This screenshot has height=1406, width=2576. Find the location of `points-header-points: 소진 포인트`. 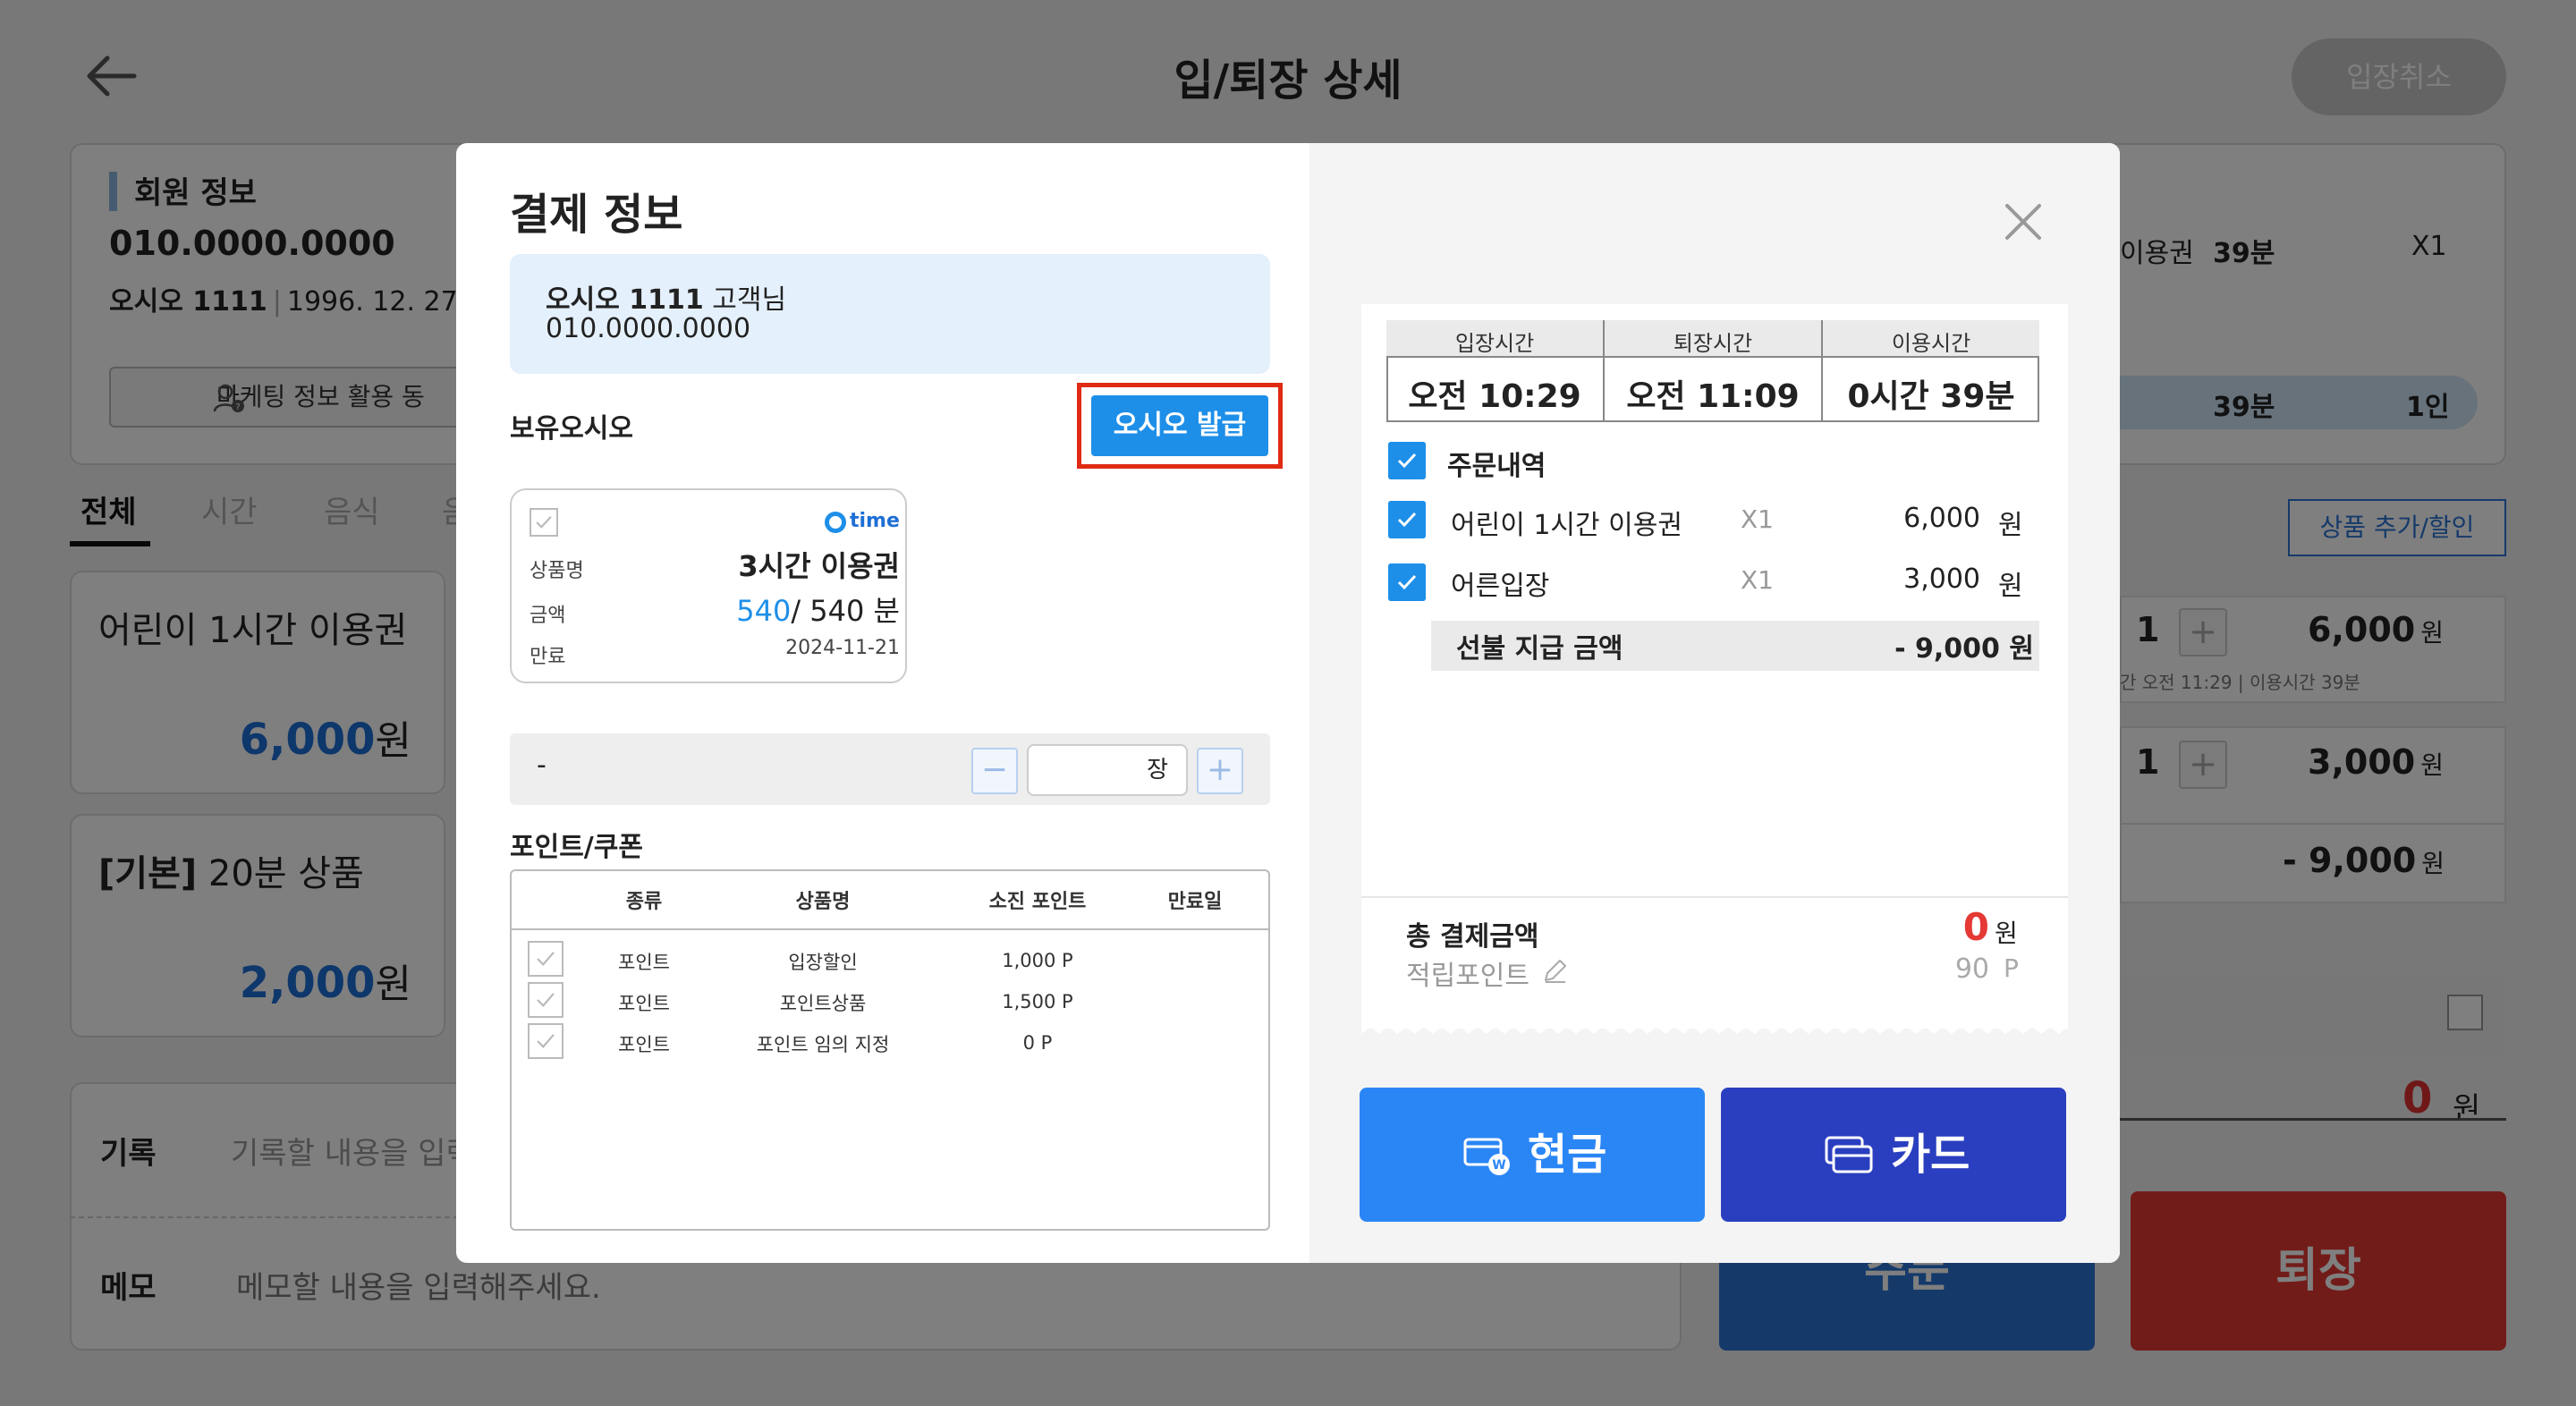

points-header-points: 소진 포인트 is located at coordinates (1037, 902).